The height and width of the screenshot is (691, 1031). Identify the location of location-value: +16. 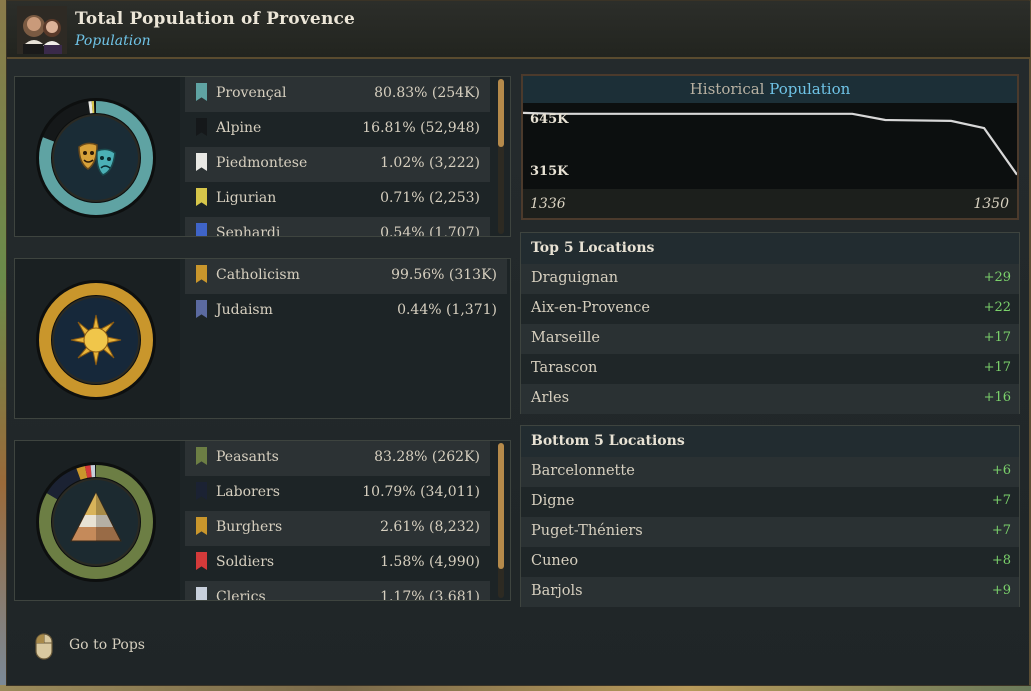
(997, 397).